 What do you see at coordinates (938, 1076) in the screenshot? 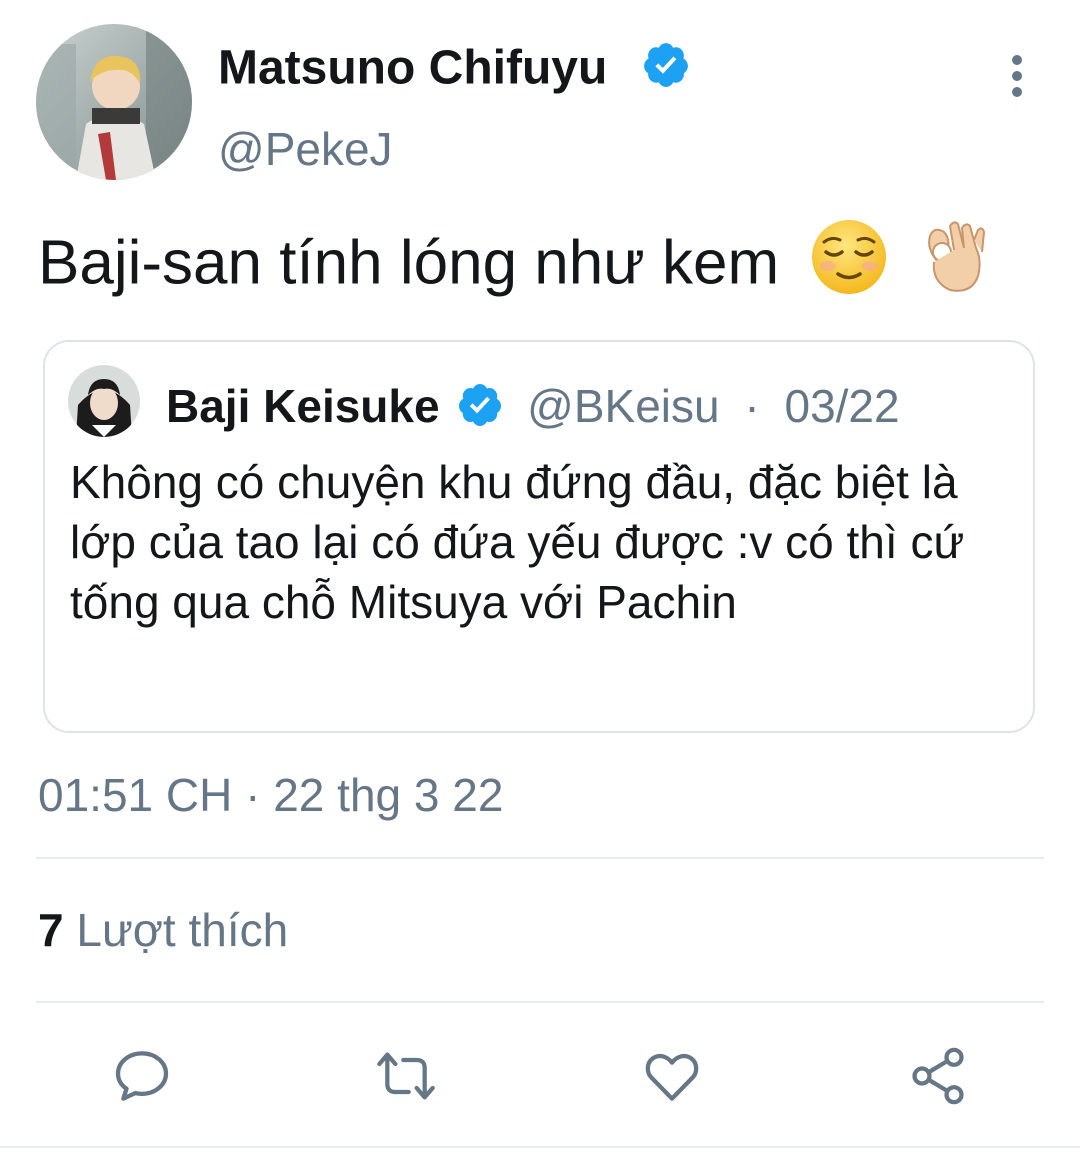
I see `share-icon` at bounding box center [938, 1076].